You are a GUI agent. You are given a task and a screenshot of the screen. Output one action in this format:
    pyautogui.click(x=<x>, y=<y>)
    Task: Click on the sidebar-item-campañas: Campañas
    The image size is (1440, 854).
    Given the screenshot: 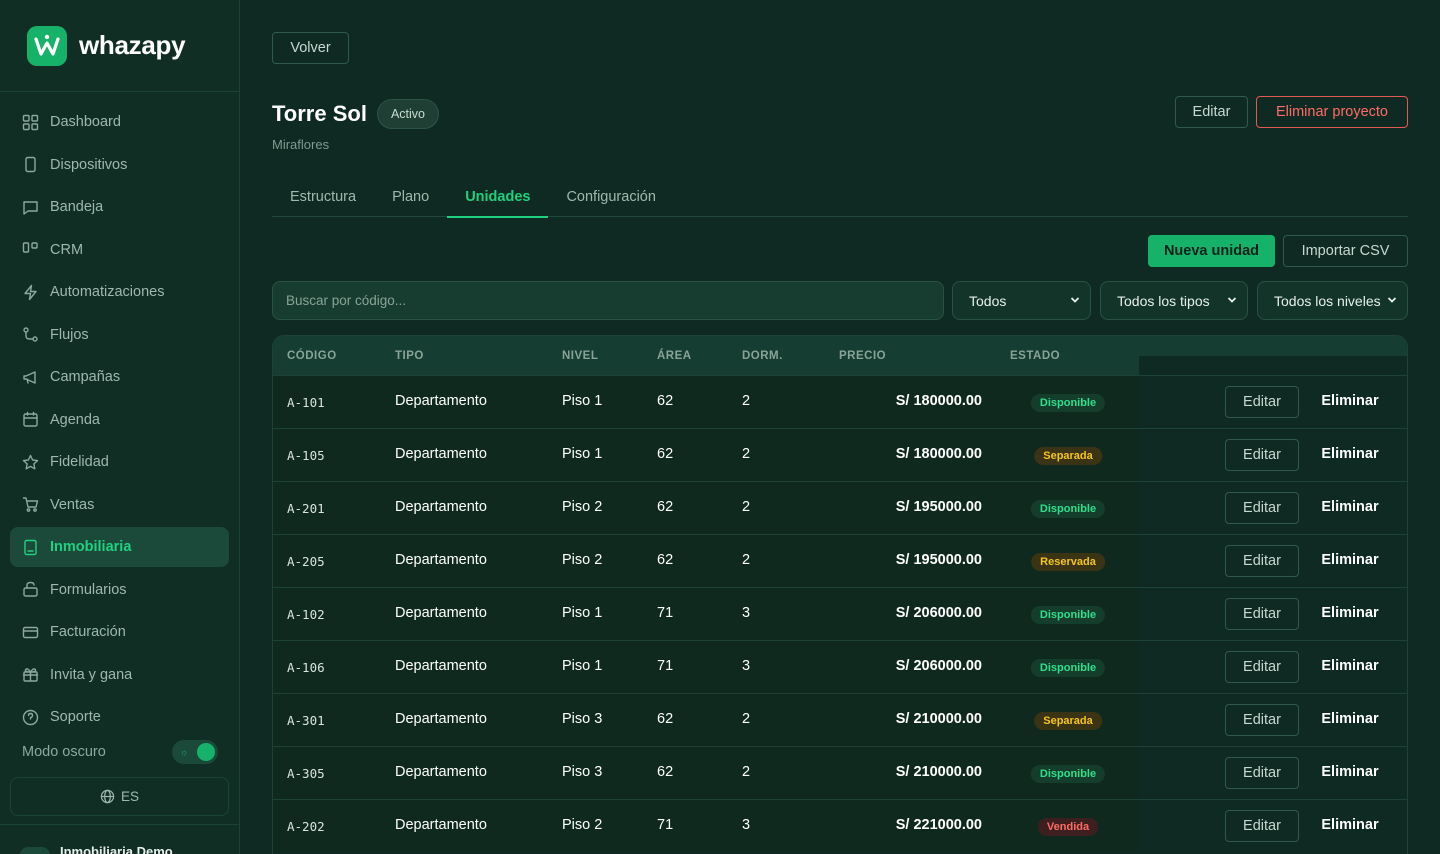 What is the action you would take?
    pyautogui.click(x=119, y=377)
    